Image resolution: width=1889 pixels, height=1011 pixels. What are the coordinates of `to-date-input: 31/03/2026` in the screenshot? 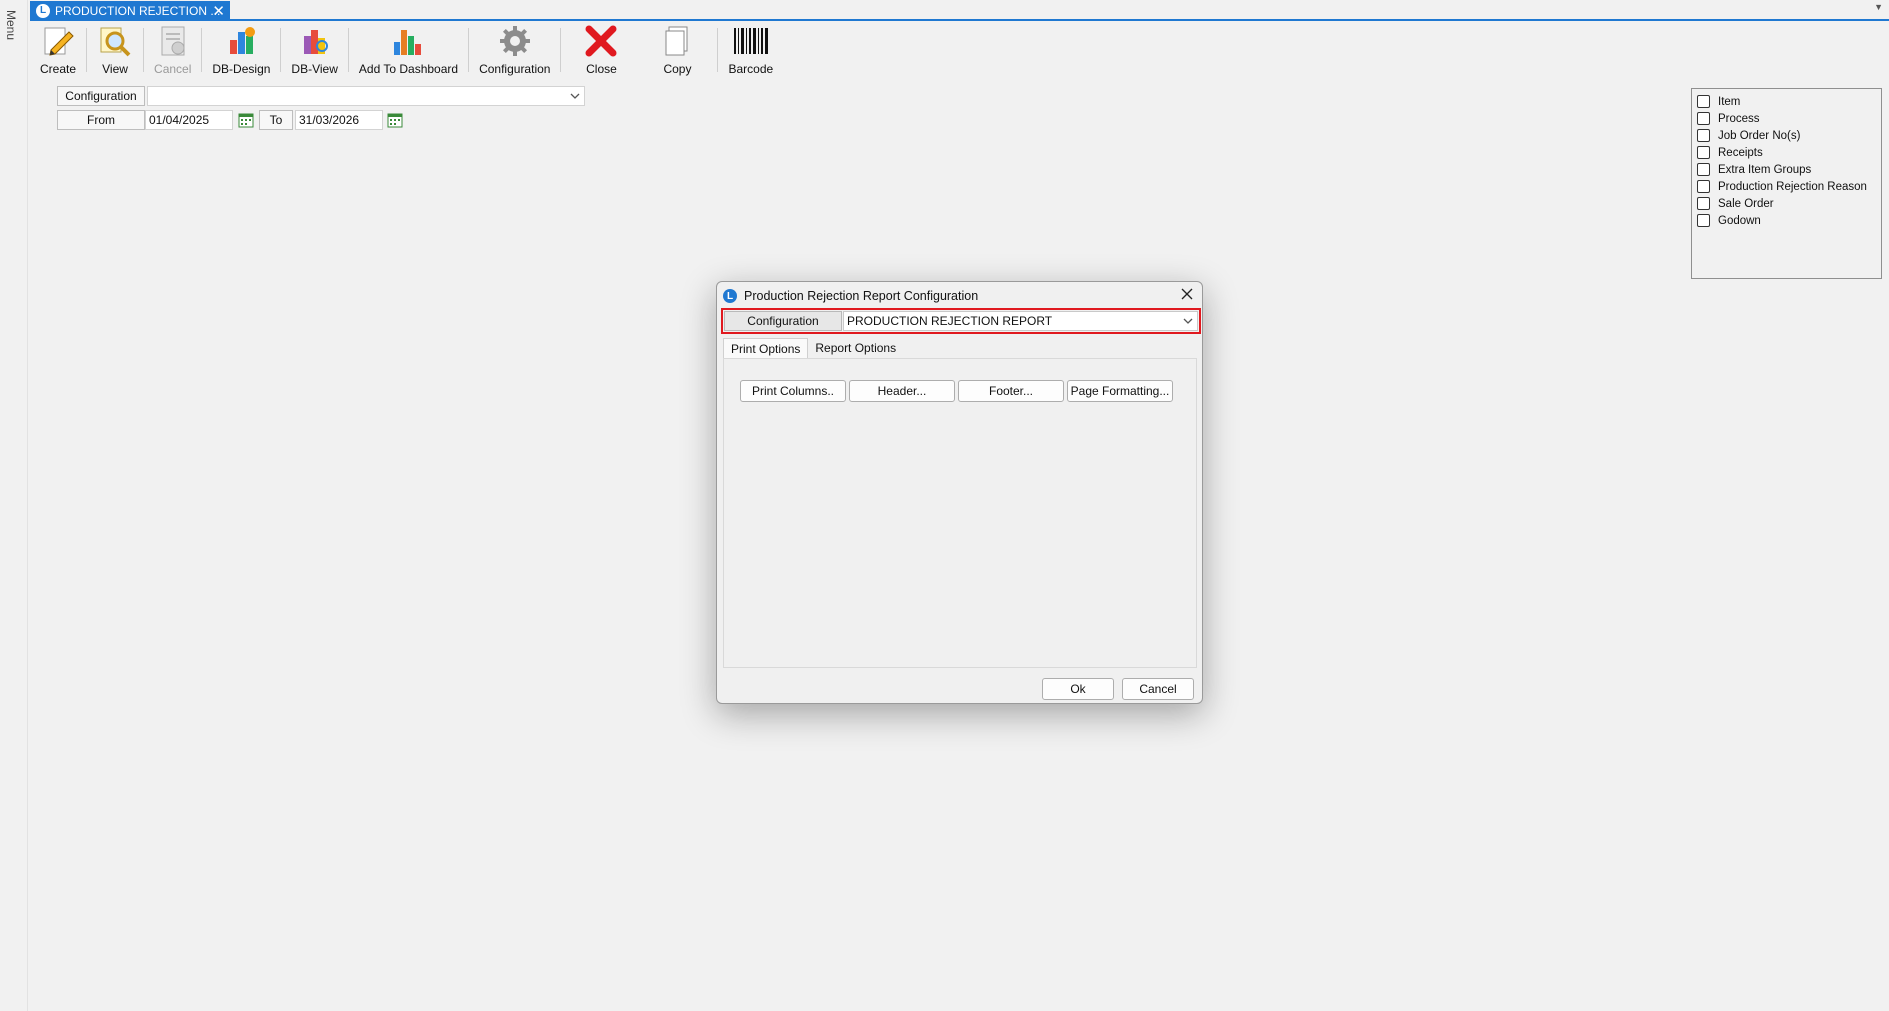 It's located at (339, 120).